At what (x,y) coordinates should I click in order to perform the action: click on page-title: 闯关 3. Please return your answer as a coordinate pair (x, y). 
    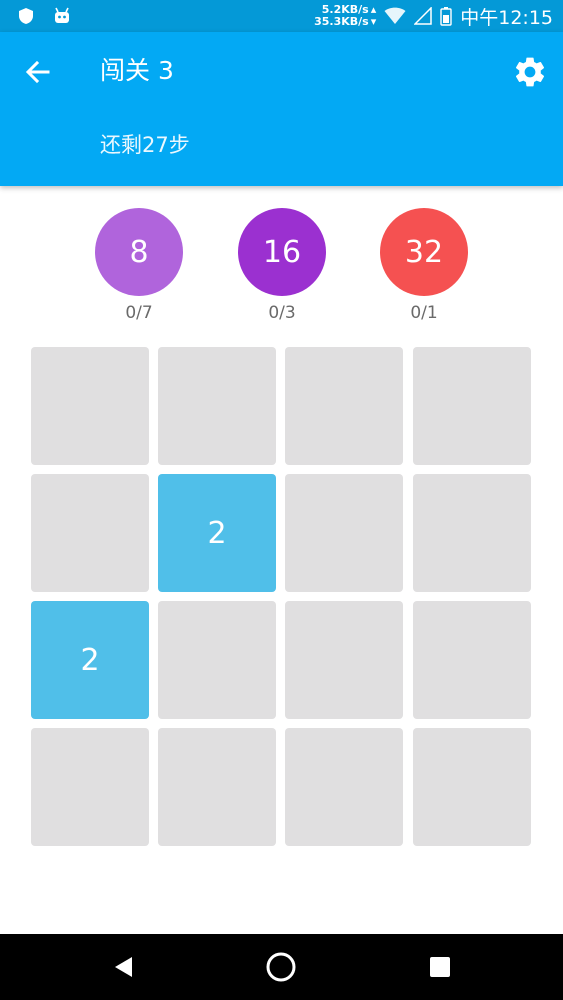
    Looking at the image, I should click on (137, 70).